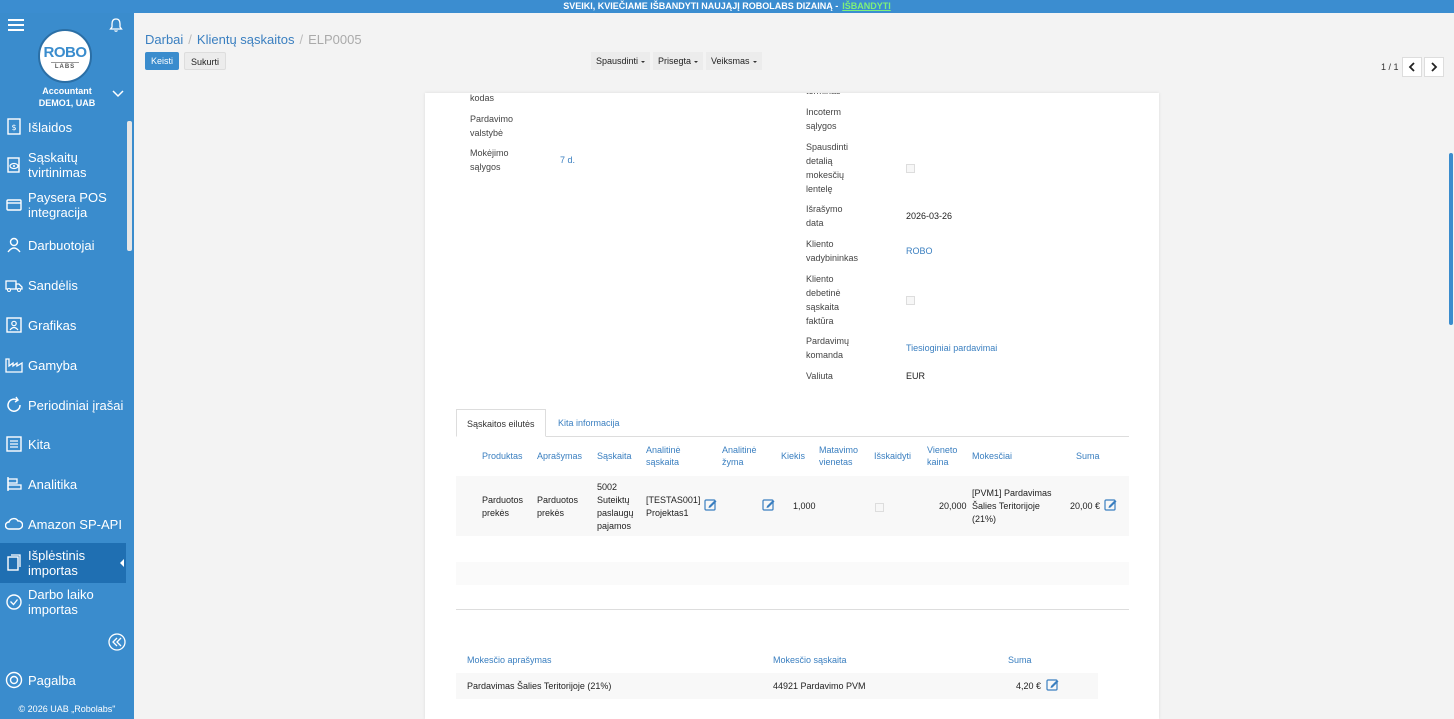  Describe the element at coordinates (14, 126) in the screenshot. I see `receipt-icon: $` at that location.